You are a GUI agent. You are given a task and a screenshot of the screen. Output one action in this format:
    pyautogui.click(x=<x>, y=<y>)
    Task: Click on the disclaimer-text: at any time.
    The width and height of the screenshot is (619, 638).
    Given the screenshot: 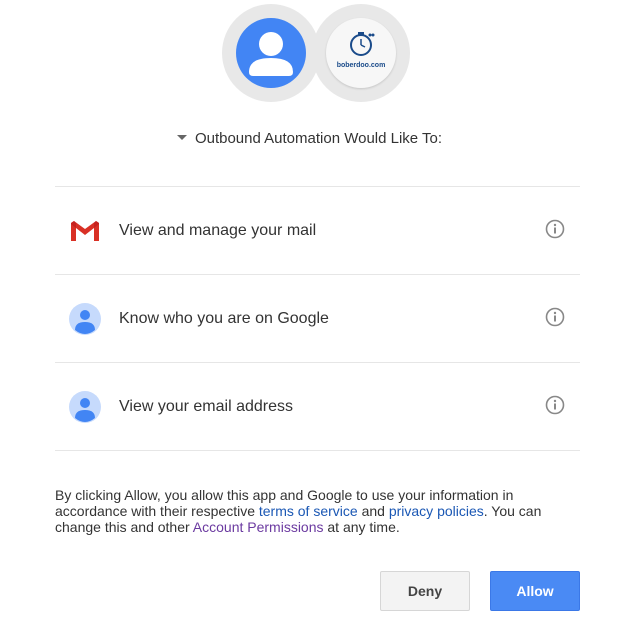 What is the action you would take?
    pyautogui.click(x=361, y=527)
    